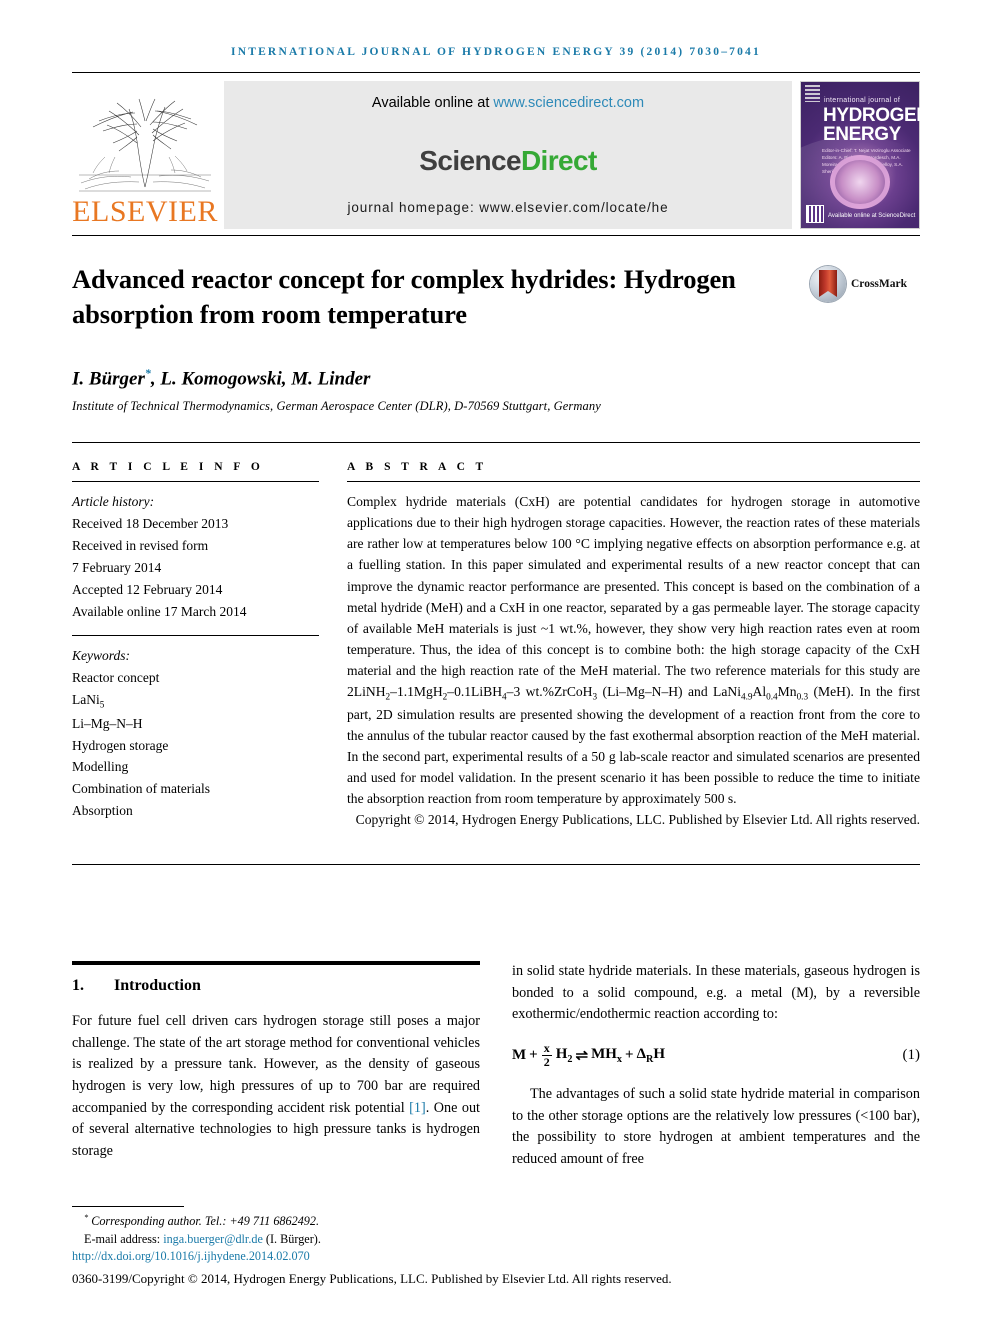 The height and width of the screenshot is (1323, 992). What do you see at coordinates (558, 160) in the screenshot?
I see `sciencedirect-logo-direct: Direct` at bounding box center [558, 160].